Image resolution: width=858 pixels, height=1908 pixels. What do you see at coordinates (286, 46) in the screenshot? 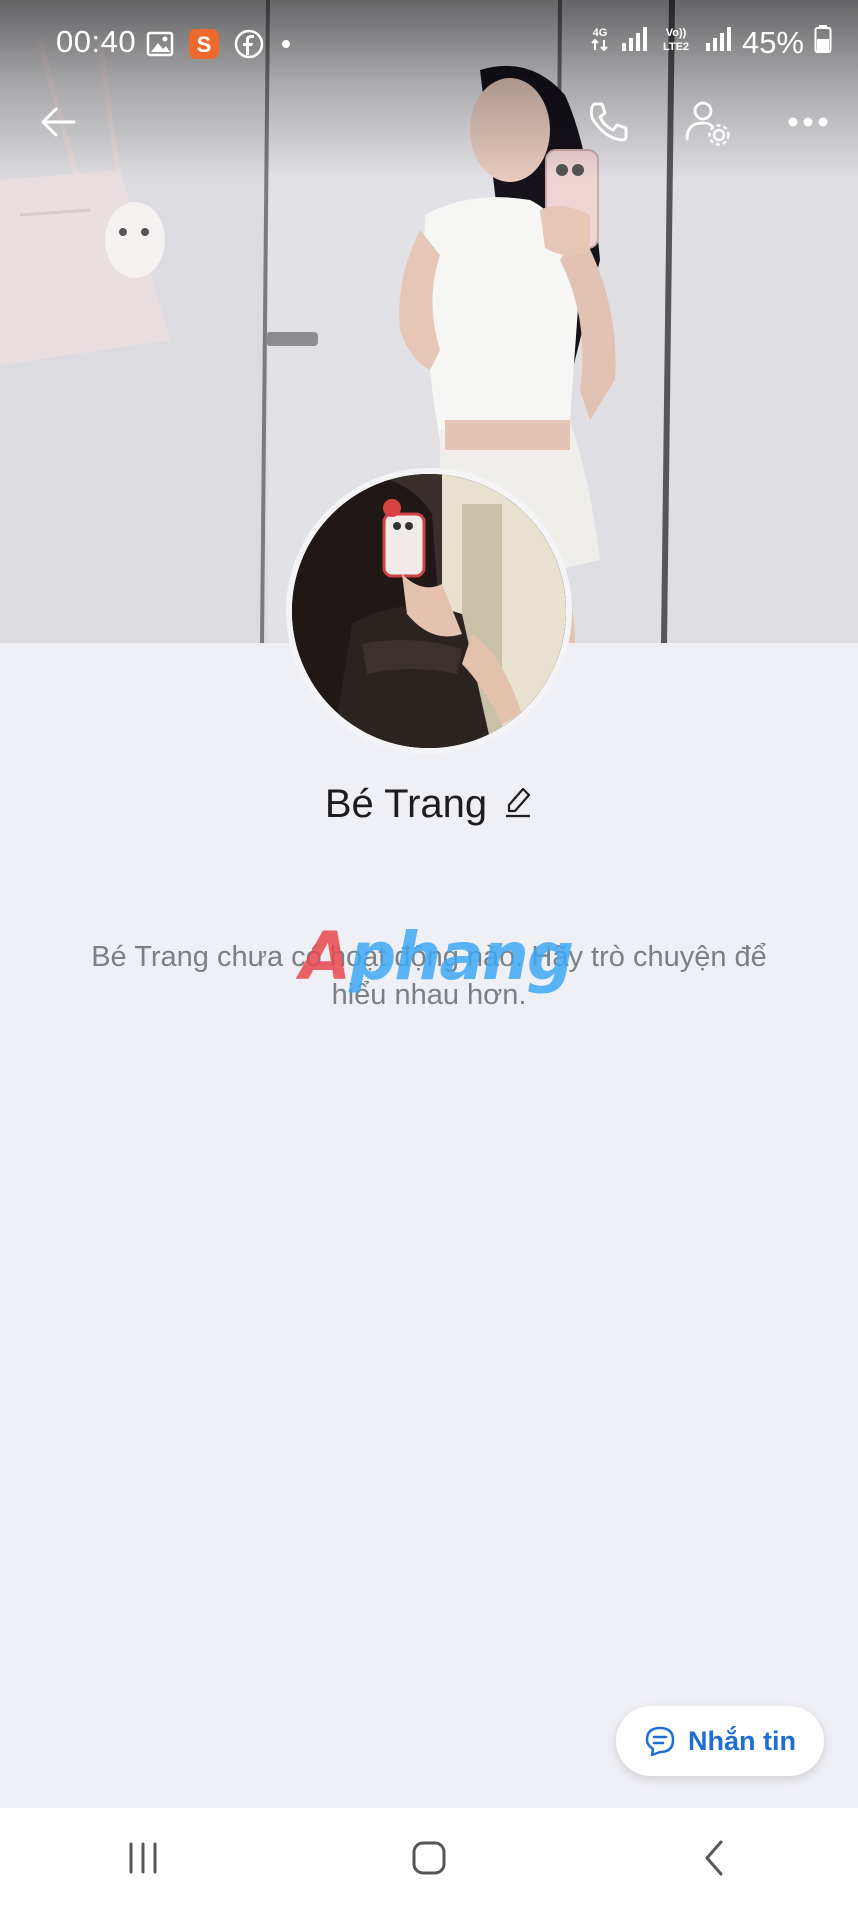
I see `dot-icon` at bounding box center [286, 46].